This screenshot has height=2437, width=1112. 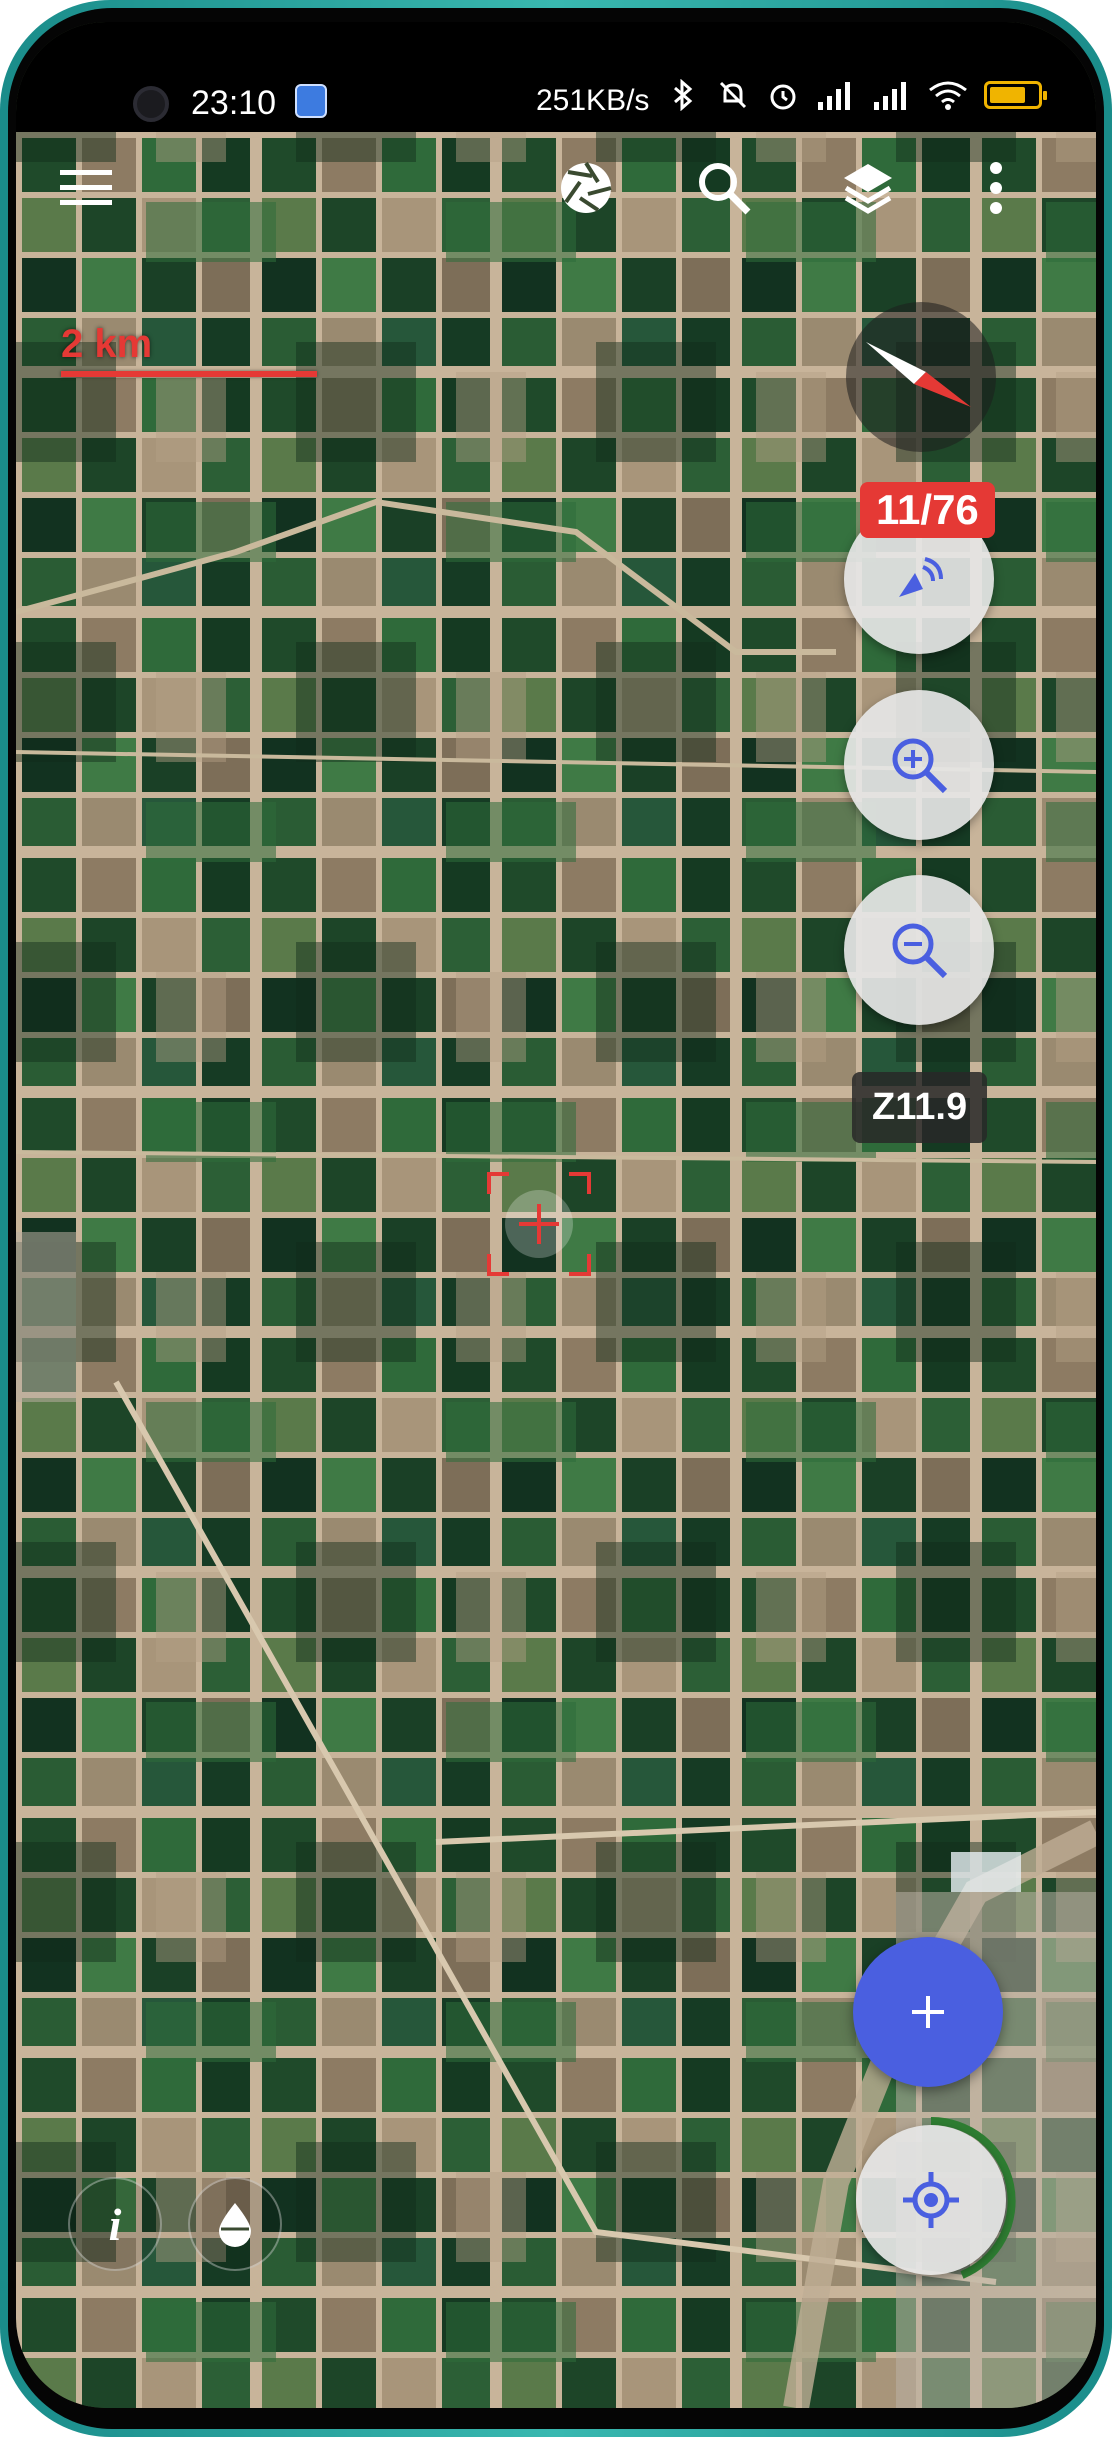 What do you see at coordinates (151, 104) in the screenshot?
I see `front-camera` at bounding box center [151, 104].